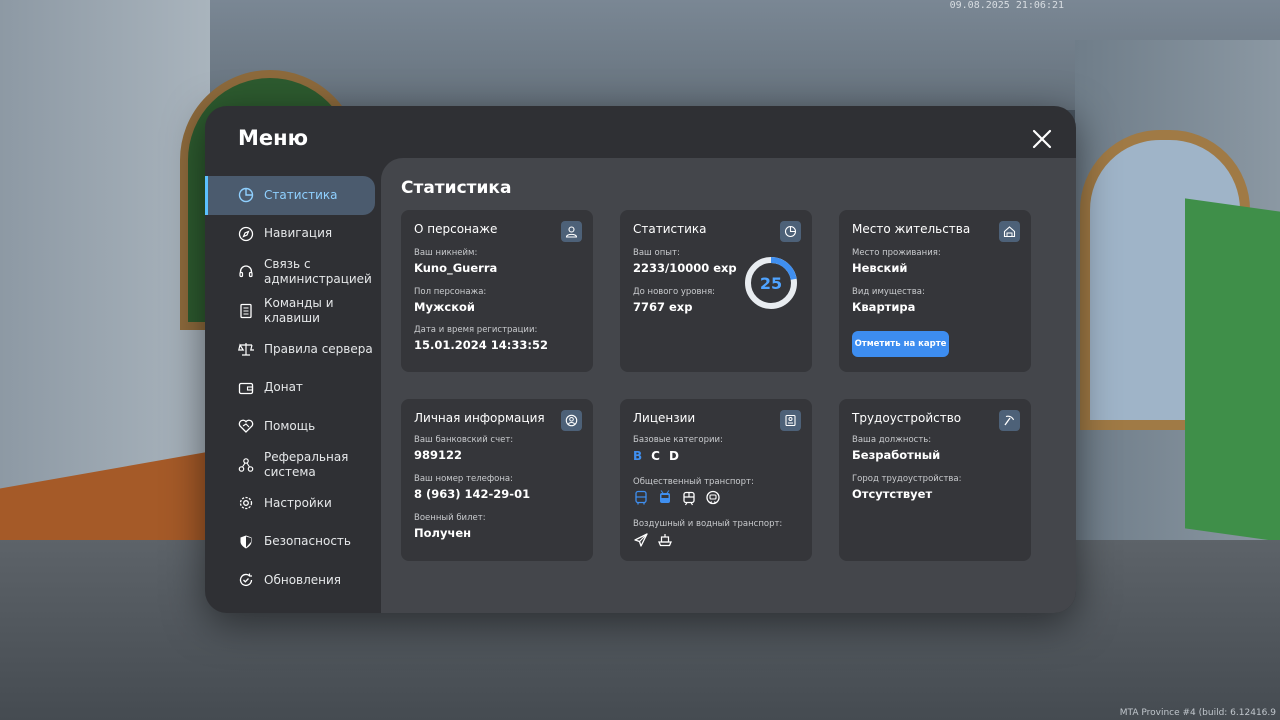 The width and height of the screenshot is (1280, 720). Describe the element at coordinates (105, 260) in the screenshot. I see `scene-wall-left` at that location.